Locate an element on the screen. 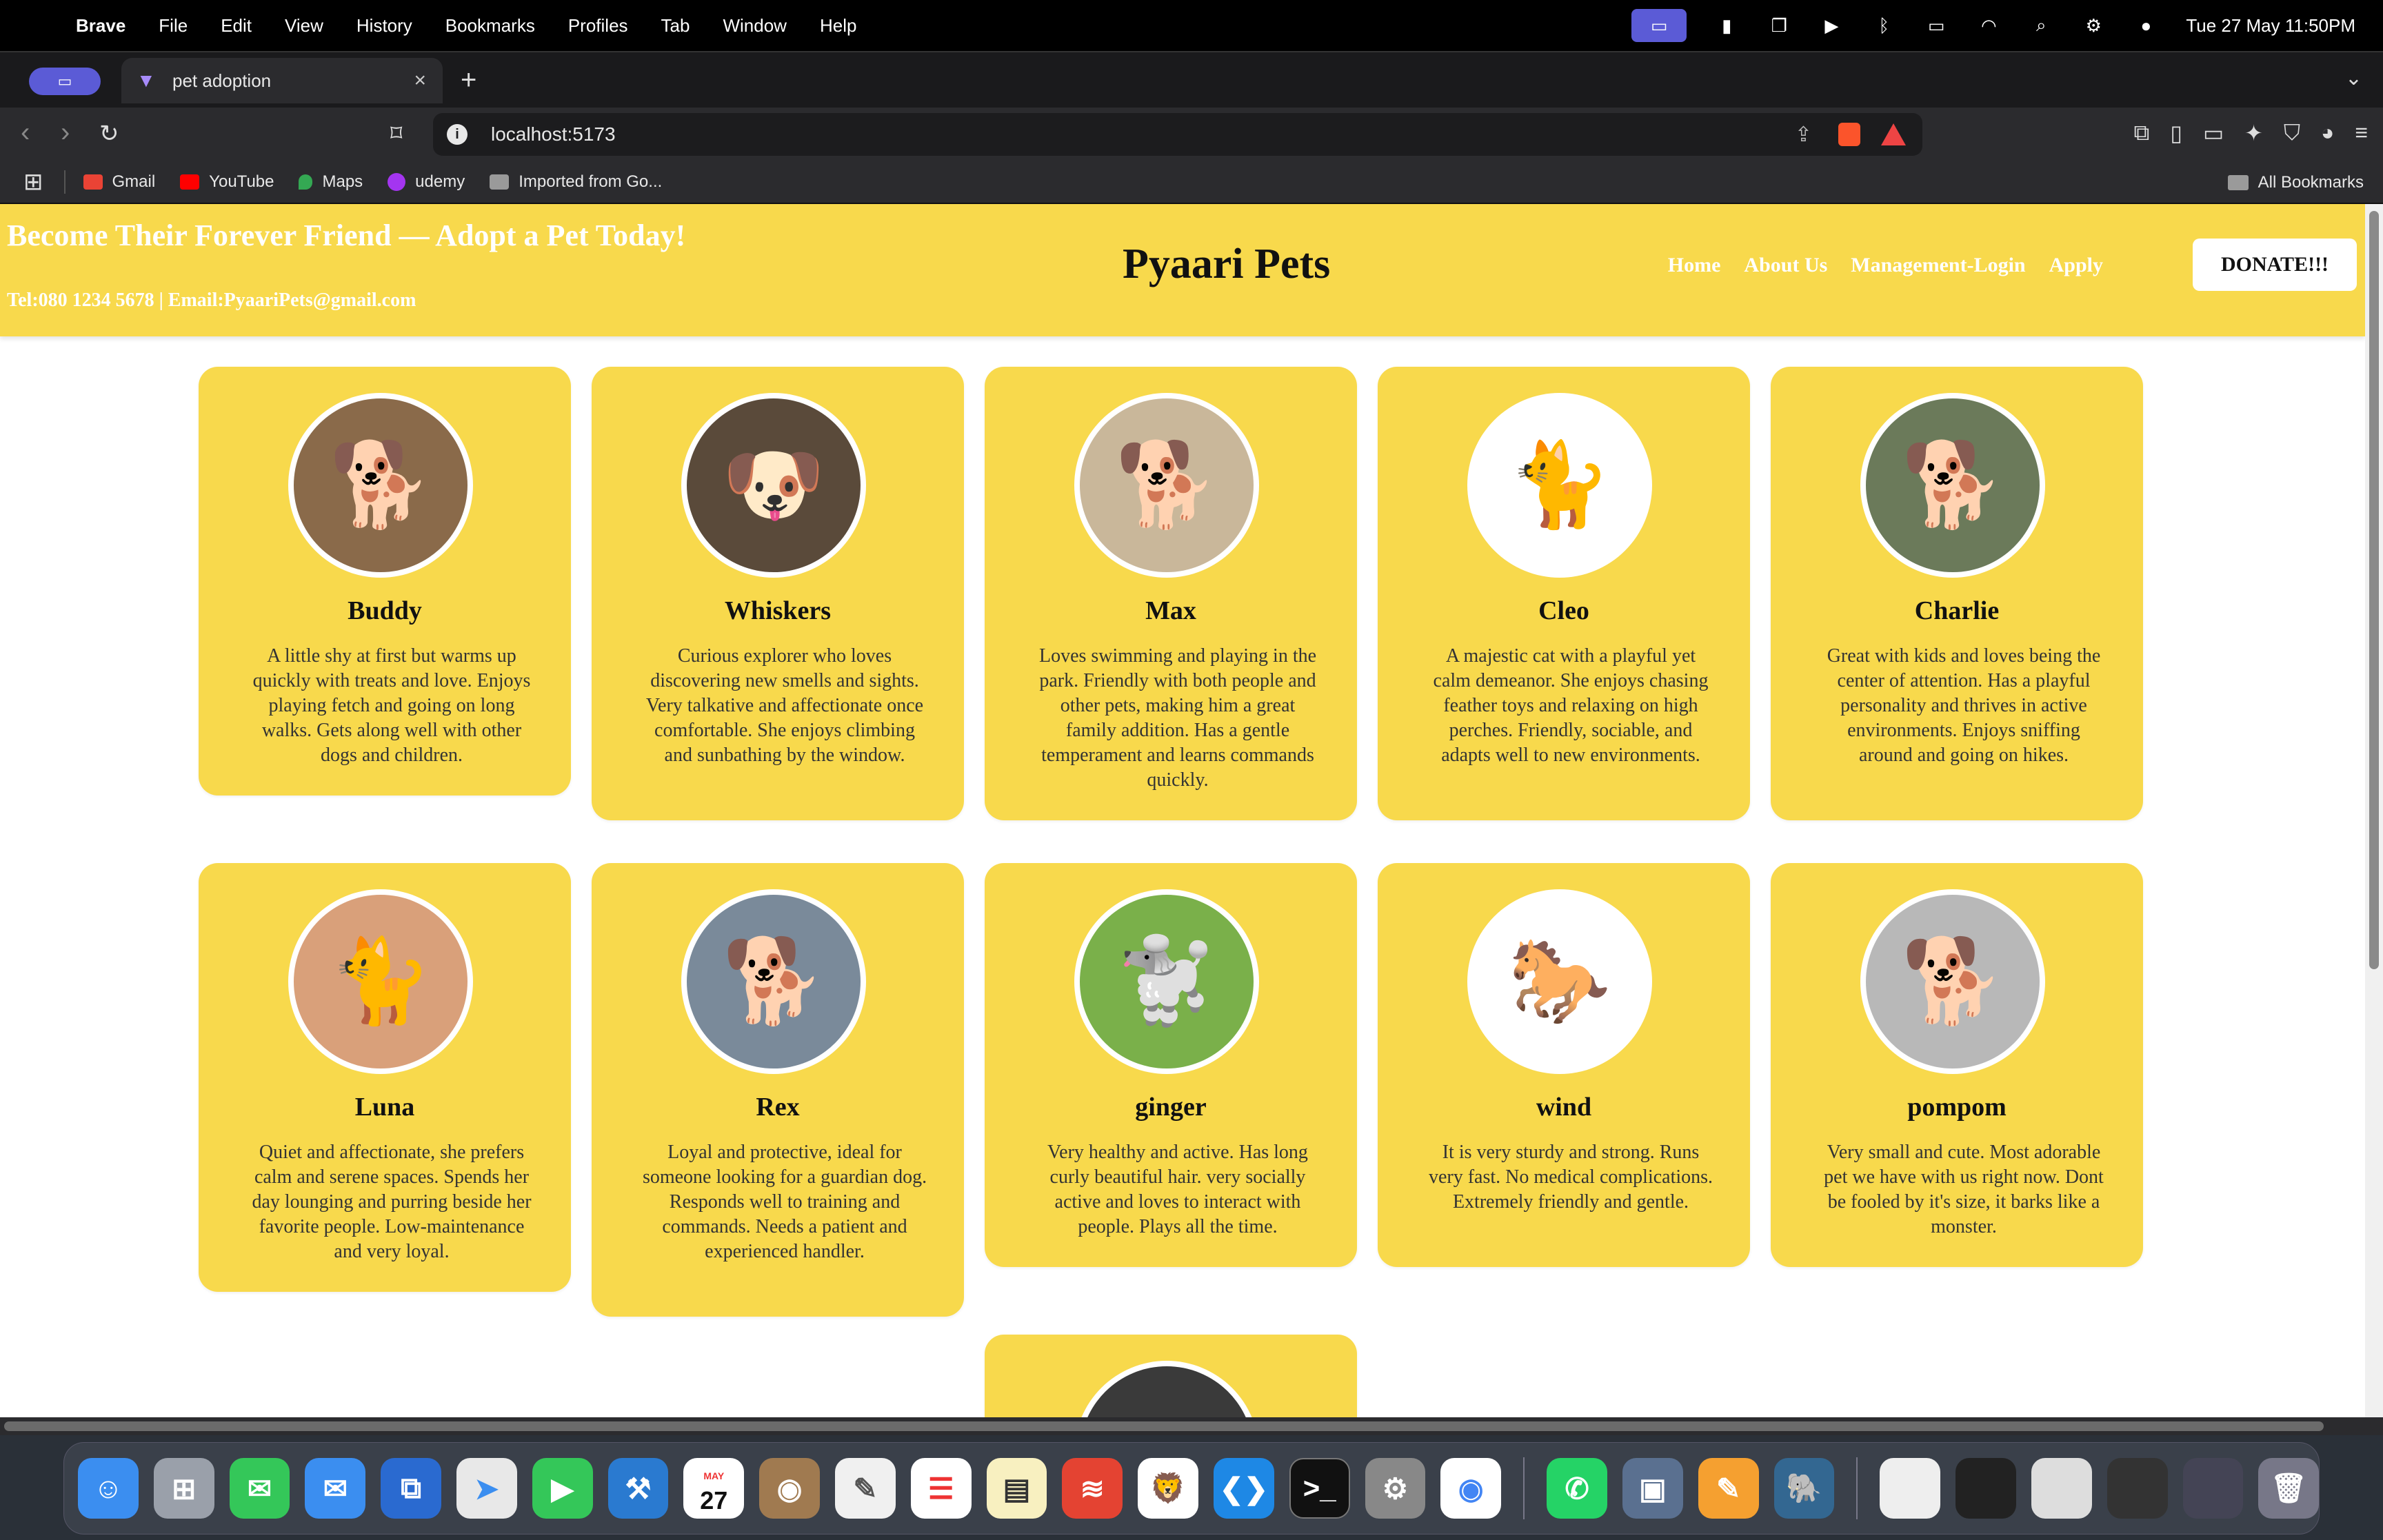 The height and width of the screenshot is (1540, 2383). terminal-icon: >_ is located at coordinates (1319, 1489).